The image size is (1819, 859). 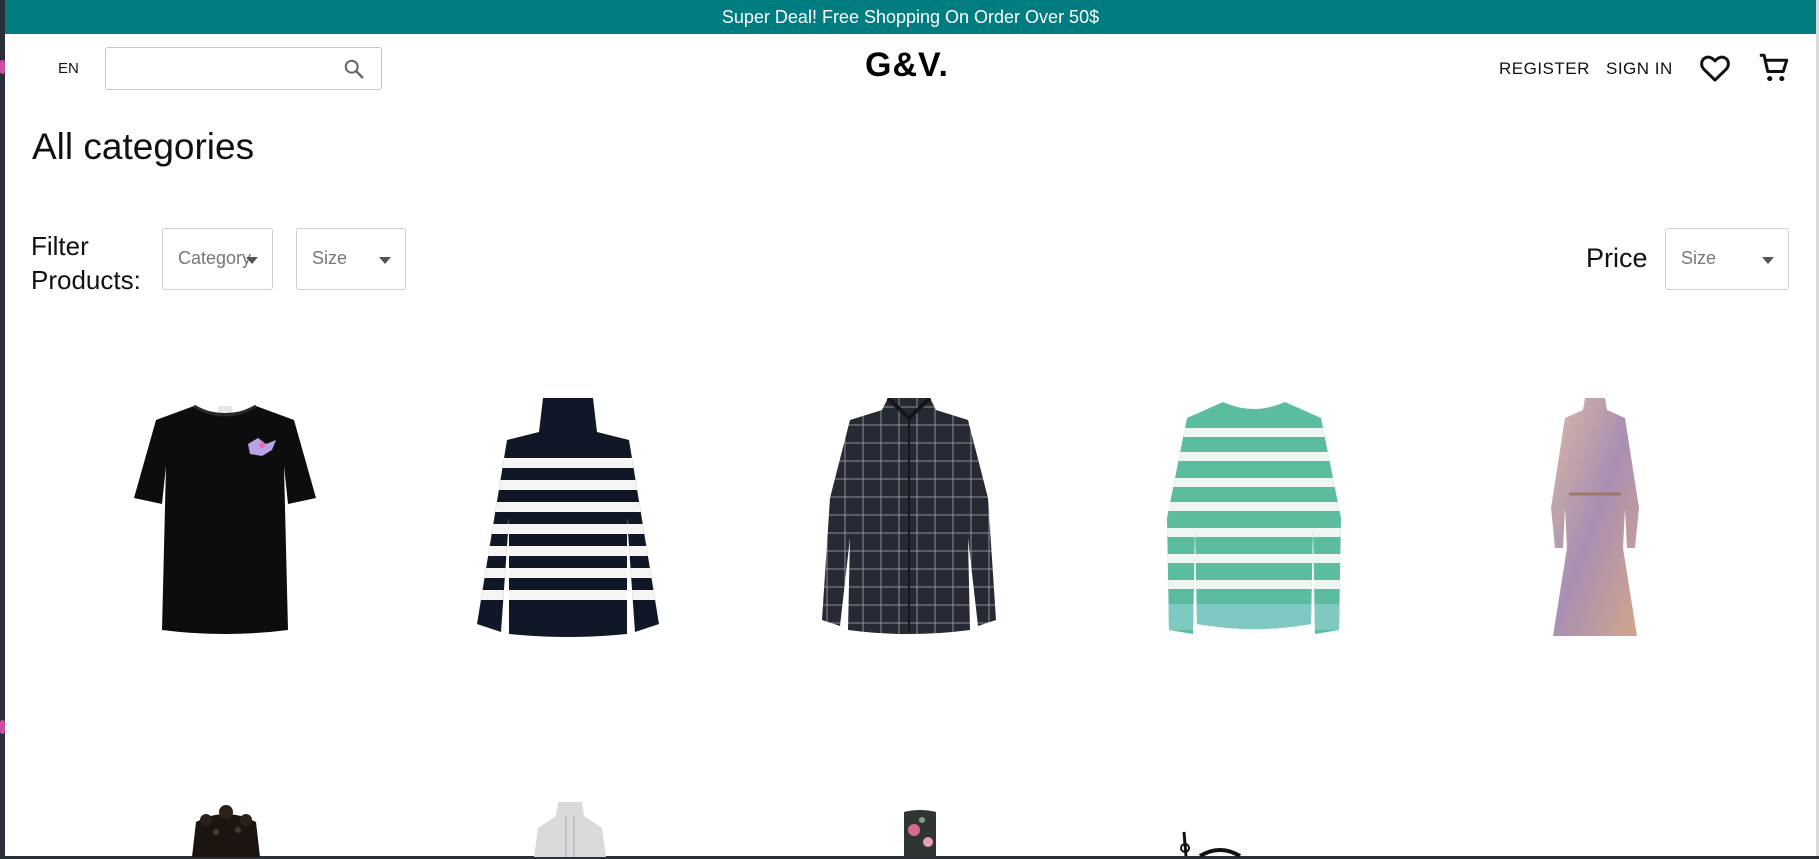 What do you see at coordinates (1774, 68) in the screenshot?
I see `cart-icon` at bounding box center [1774, 68].